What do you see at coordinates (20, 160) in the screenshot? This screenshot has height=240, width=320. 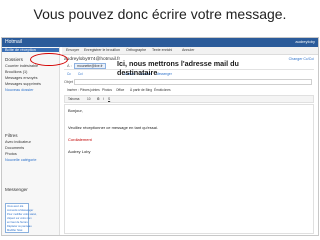 I see `new-category-link: Nouvelle catégorie` at bounding box center [20, 160].